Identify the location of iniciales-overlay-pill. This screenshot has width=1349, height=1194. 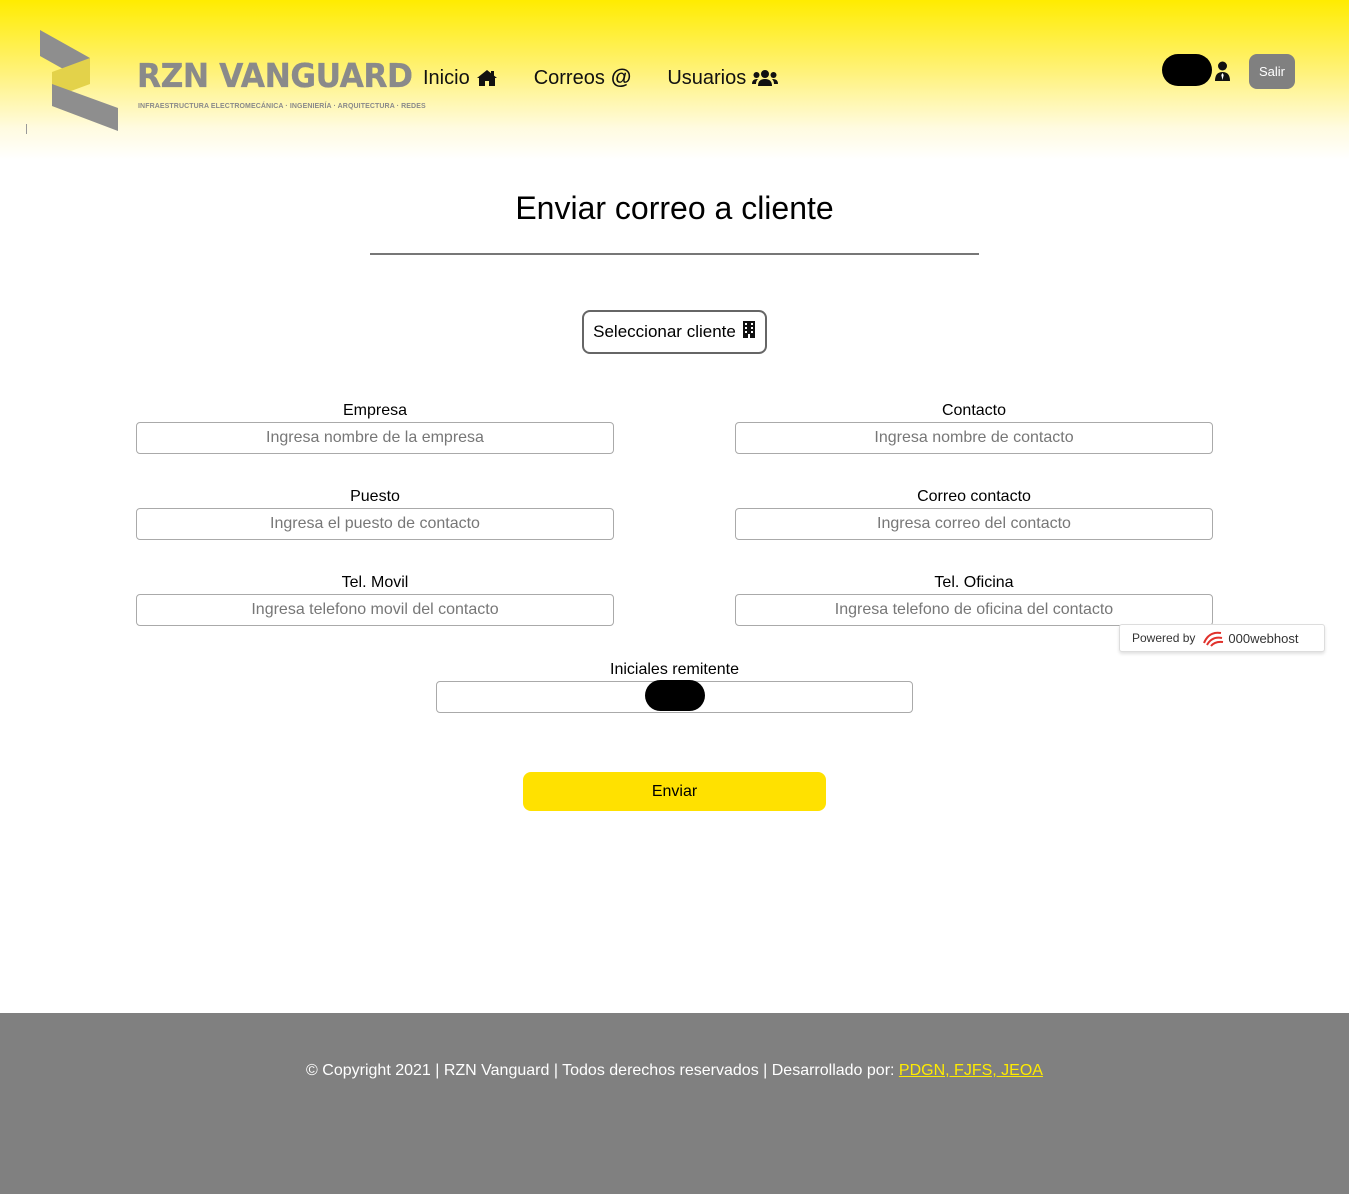
(675, 695).